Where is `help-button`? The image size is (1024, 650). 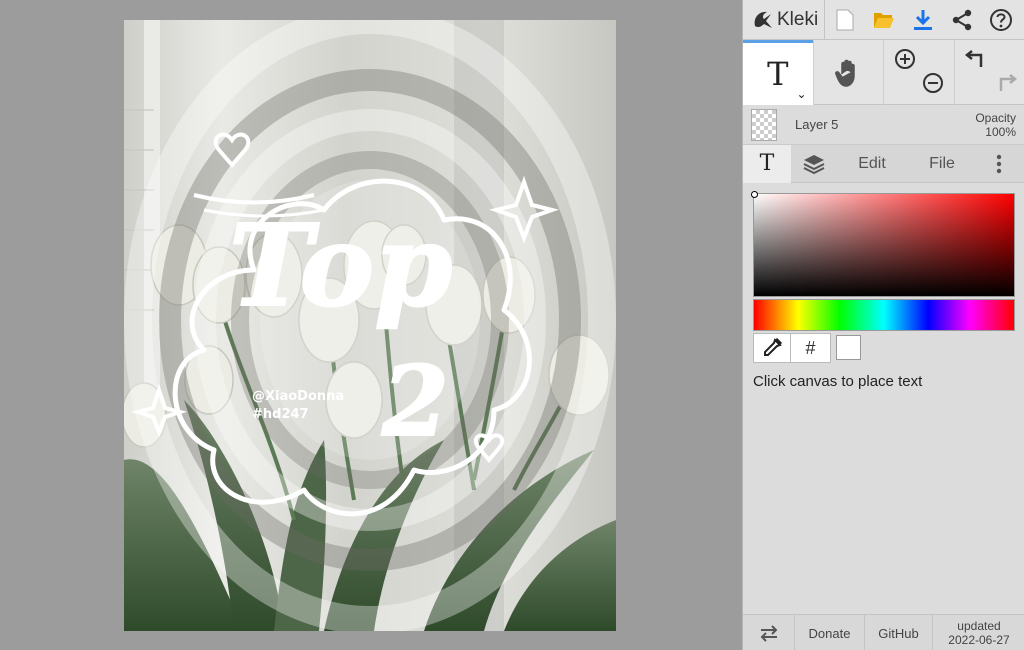
help-button is located at coordinates (1000, 20).